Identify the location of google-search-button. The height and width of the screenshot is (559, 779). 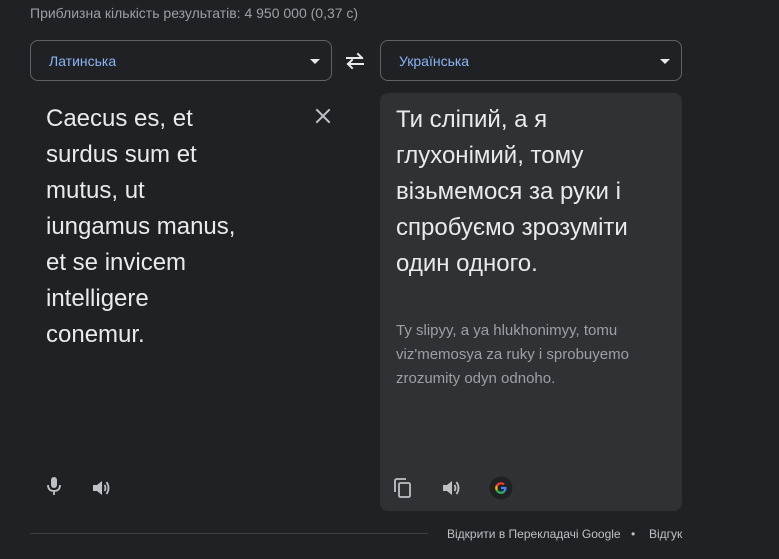
(501, 488).